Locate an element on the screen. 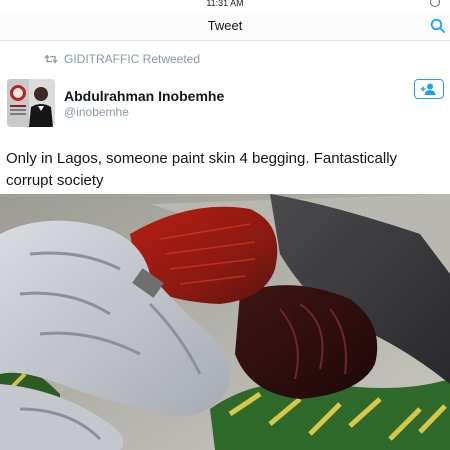 The width and height of the screenshot is (450, 450). follow-button is located at coordinates (429, 89).